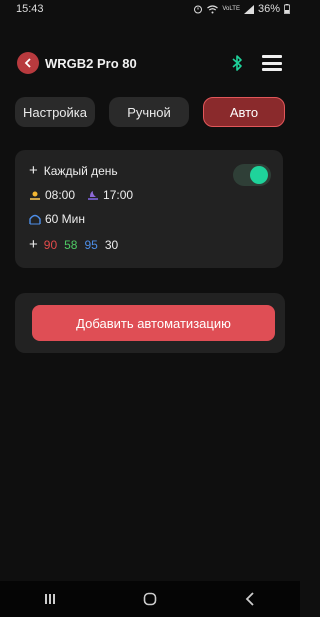 This screenshot has width=320, height=617. I want to click on back-arrow-icon, so click(249, 599).